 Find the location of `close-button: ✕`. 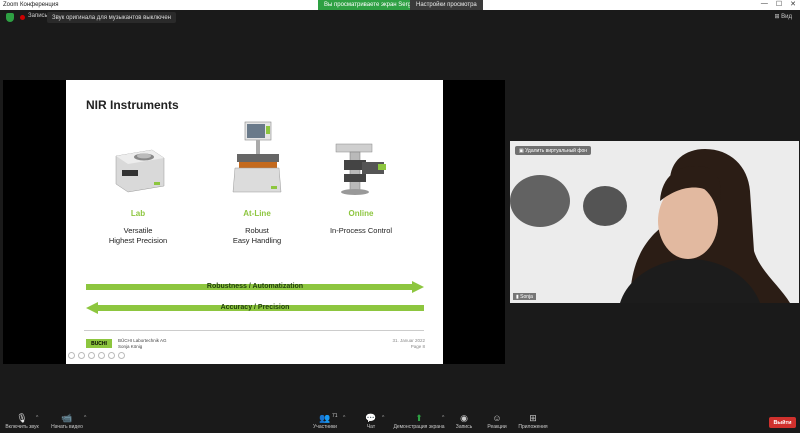

close-button: ✕ is located at coordinates (793, 4).